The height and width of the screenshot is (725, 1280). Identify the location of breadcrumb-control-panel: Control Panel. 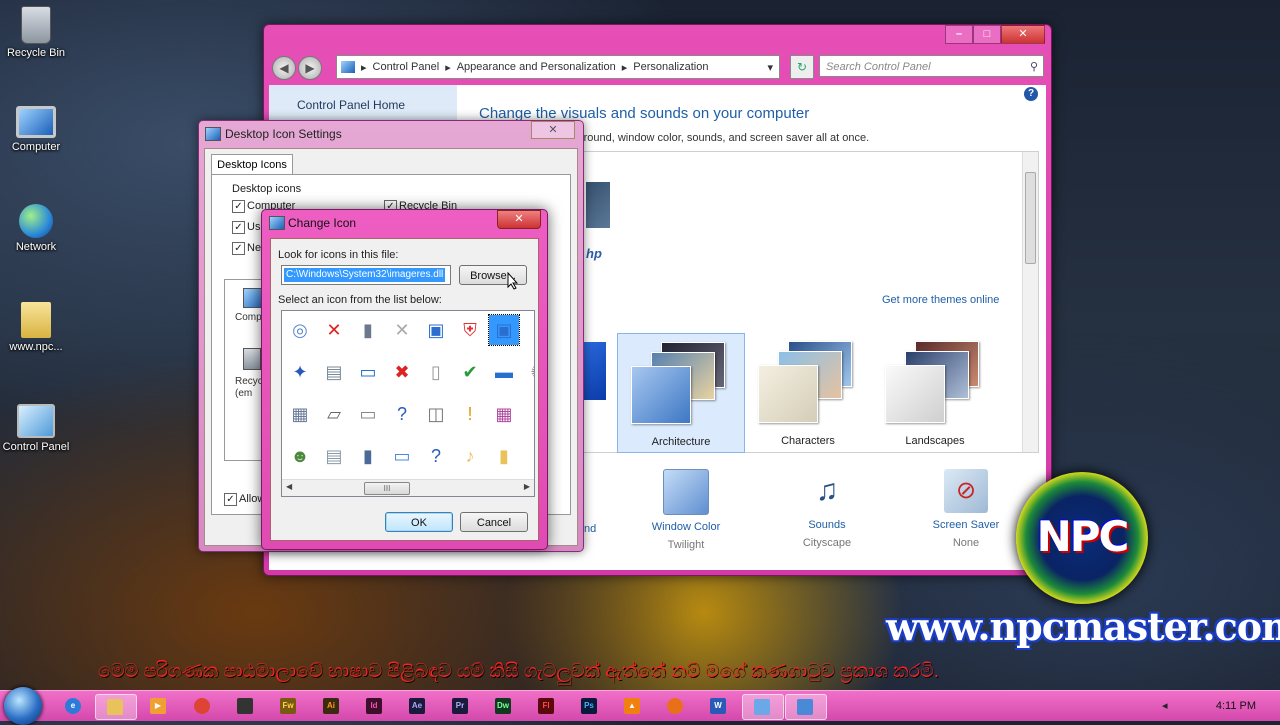
(406, 67).